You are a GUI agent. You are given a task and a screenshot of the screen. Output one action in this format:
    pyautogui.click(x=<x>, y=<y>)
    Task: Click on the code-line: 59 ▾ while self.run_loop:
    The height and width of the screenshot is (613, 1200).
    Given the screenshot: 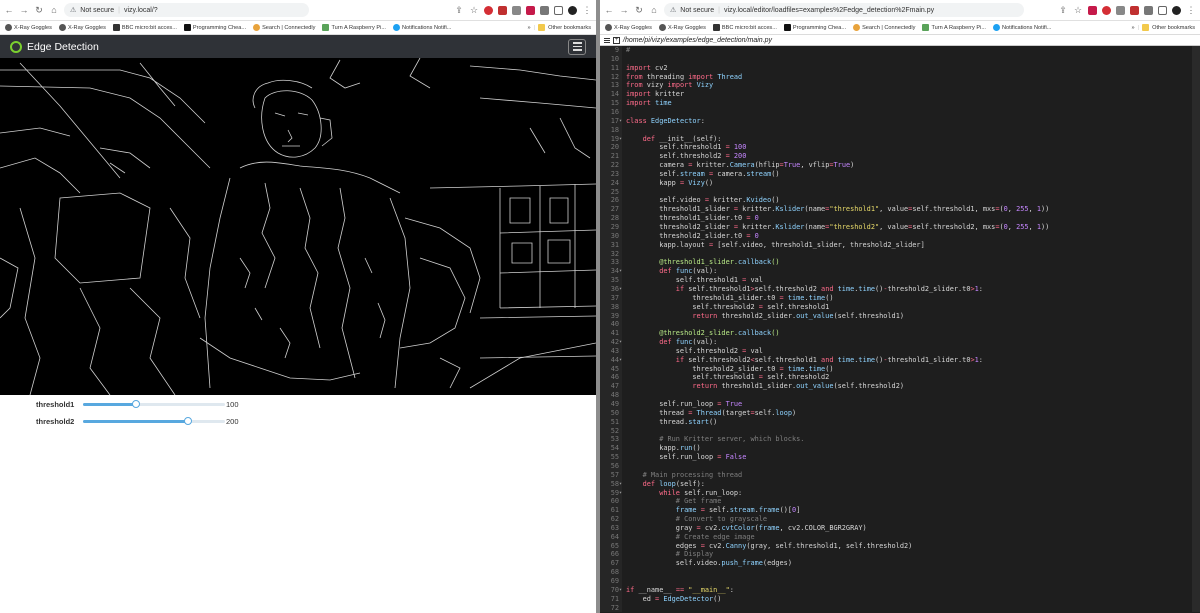 What is the action you would take?
    pyautogui.click(x=900, y=493)
    